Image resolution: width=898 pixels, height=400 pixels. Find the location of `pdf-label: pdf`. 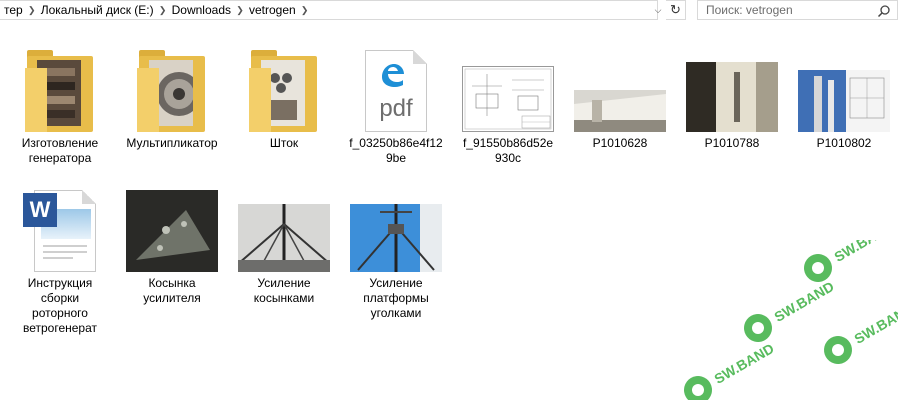

pdf-label: pdf is located at coordinates (396, 108).